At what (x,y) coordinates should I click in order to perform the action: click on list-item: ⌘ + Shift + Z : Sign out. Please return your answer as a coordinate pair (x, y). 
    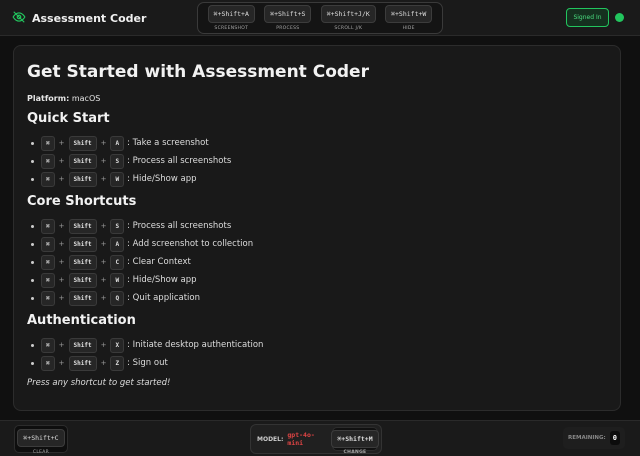
    Looking at the image, I should click on (317, 363).